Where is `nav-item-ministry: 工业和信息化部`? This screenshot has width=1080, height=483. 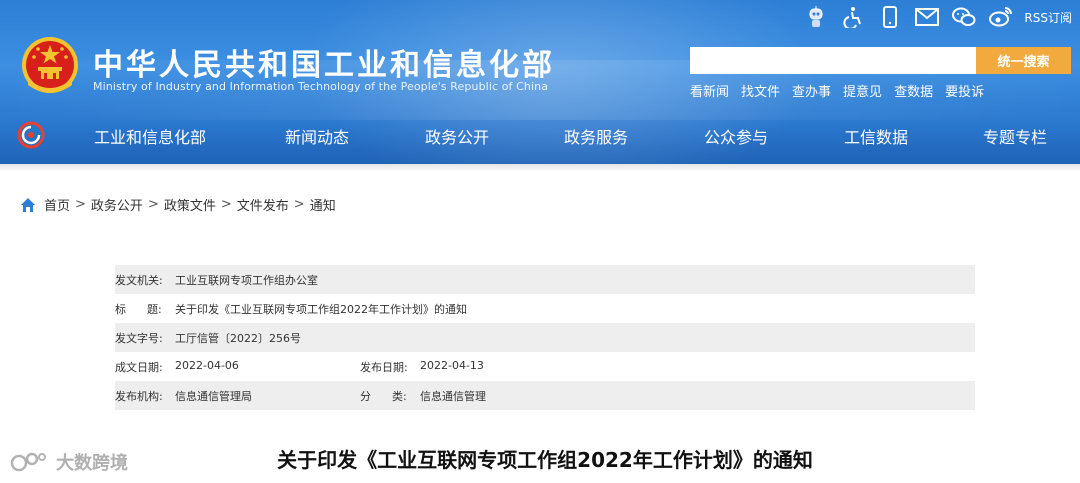 nav-item-ministry: 工业和信息化部 is located at coordinates (150, 136).